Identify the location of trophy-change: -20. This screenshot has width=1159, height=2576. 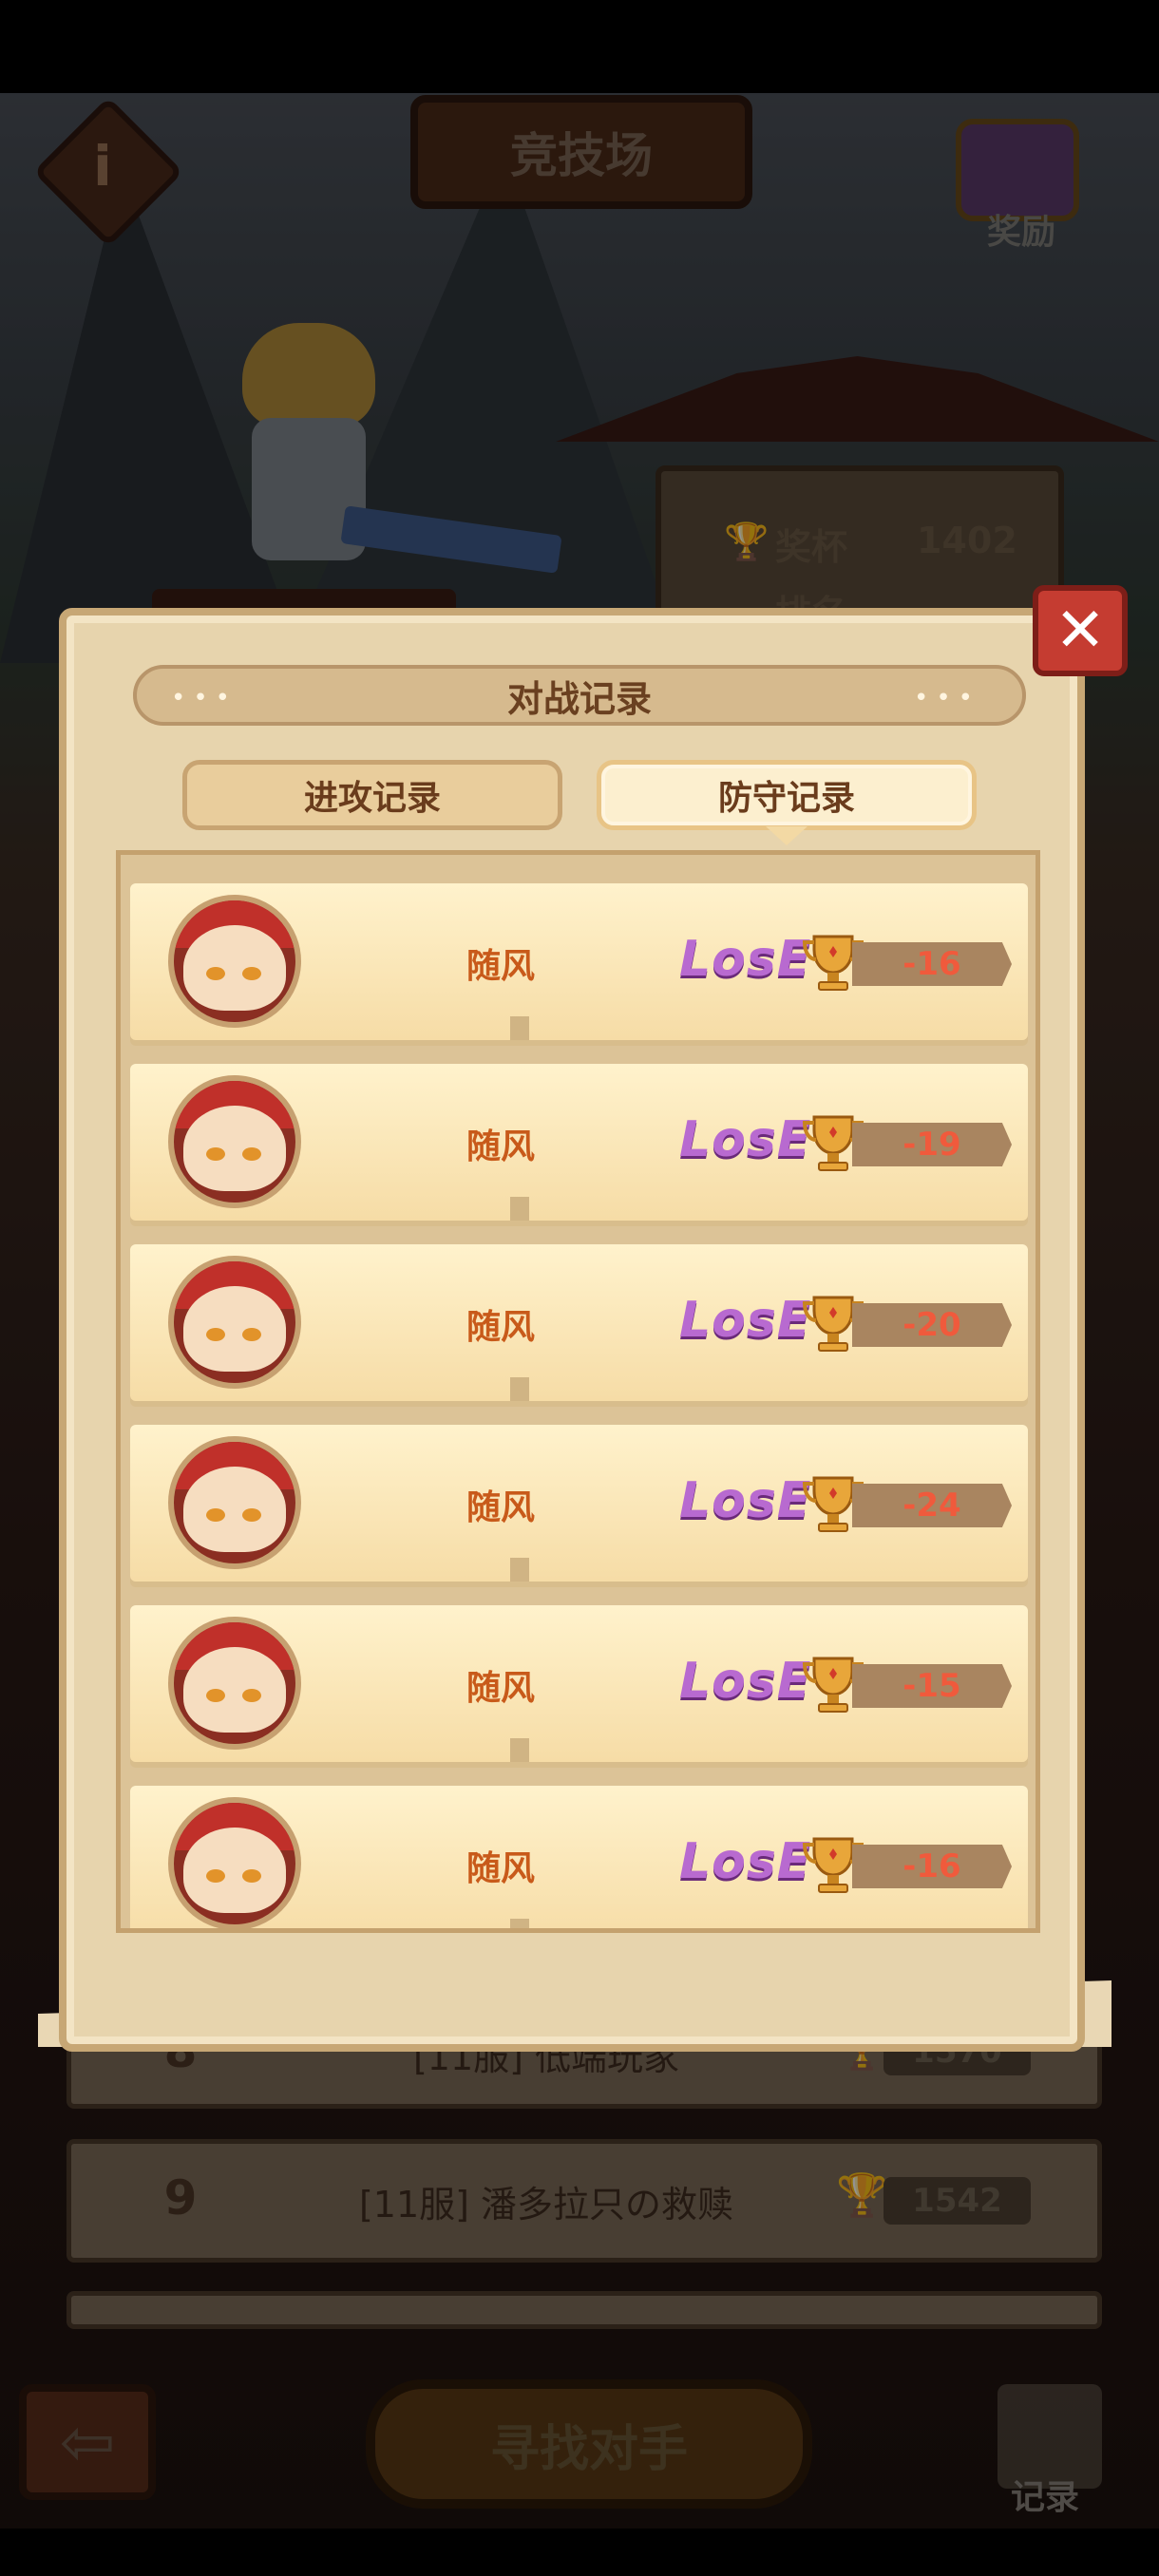
(932, 1325).